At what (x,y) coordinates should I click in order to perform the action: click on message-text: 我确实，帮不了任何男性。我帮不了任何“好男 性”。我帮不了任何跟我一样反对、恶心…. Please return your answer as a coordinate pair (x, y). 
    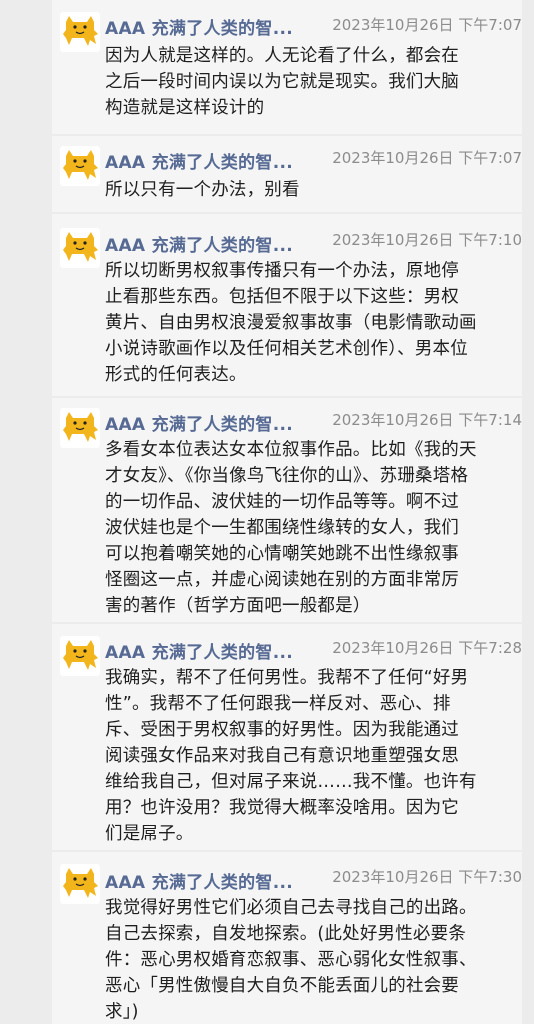
    Looking at the image, I should click on (291, 756).